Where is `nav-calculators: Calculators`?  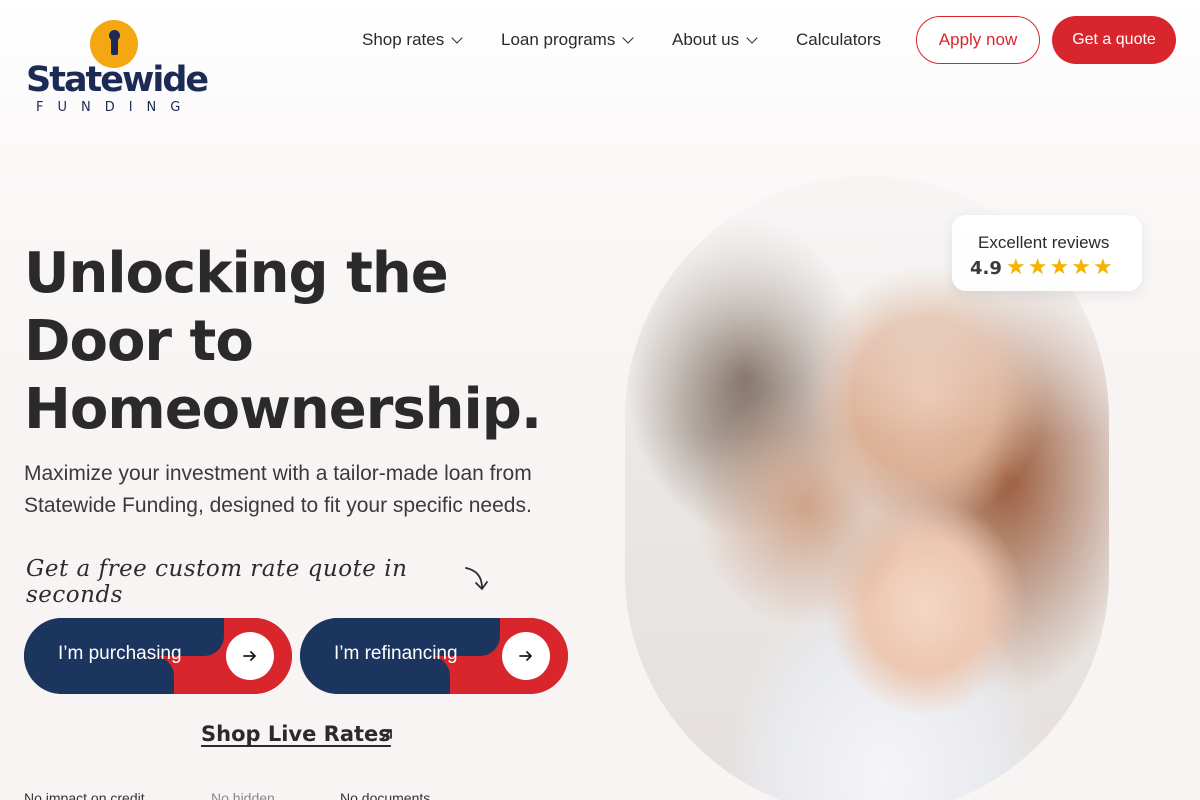
nav-calculators: Calculators is located at coordinates (838, 40).